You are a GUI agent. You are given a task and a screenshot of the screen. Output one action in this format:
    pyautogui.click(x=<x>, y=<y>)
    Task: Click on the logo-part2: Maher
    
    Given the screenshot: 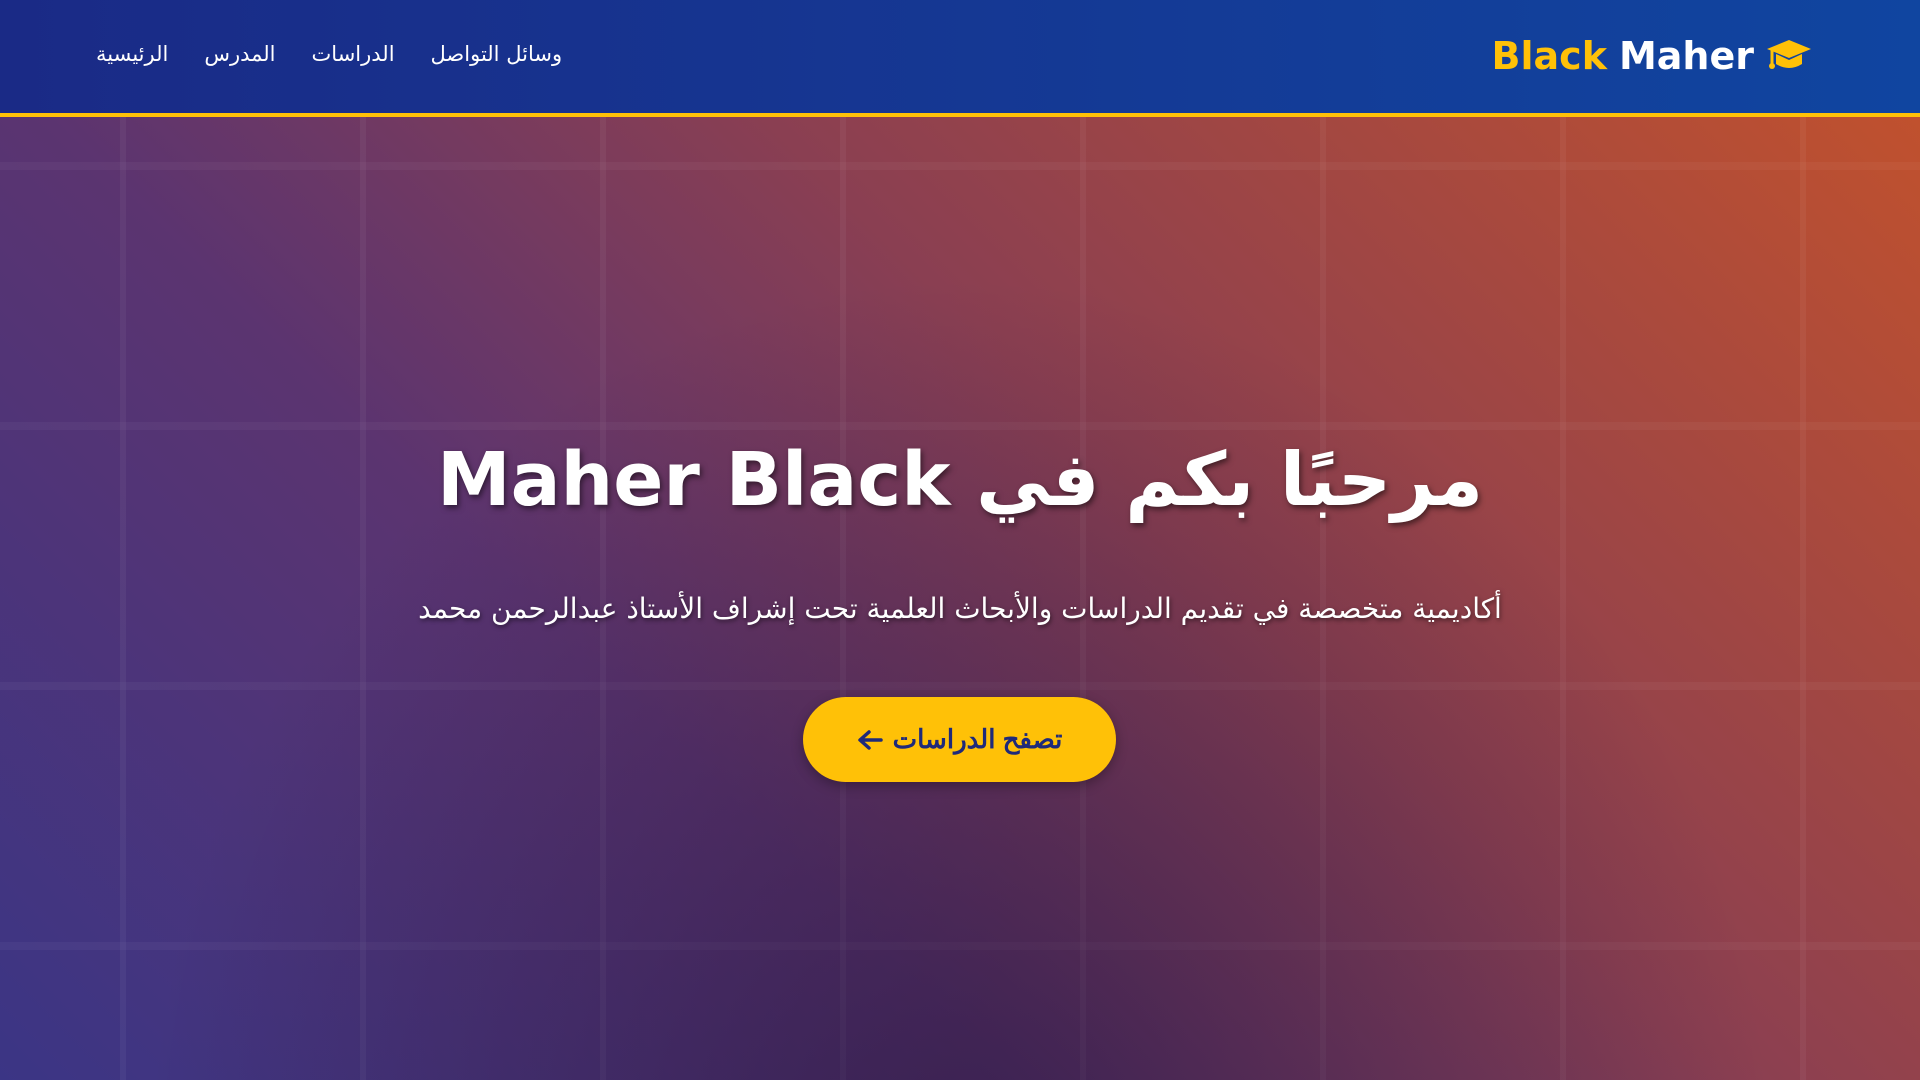 What is the action you would take?
    pyautogui.click(x=1686, y=56)
    